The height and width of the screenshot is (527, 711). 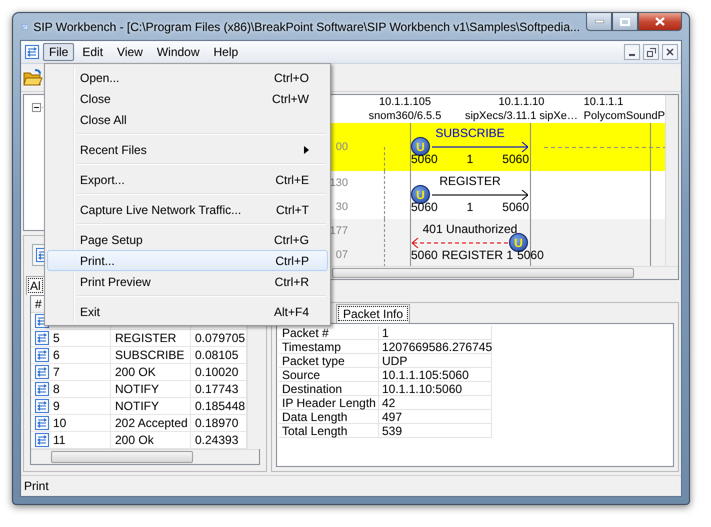 What do you see at coordinates (187, 98) in the screenshot?
I see `menu-item: Close Ctrl+W` at bounding box center [187, 98].